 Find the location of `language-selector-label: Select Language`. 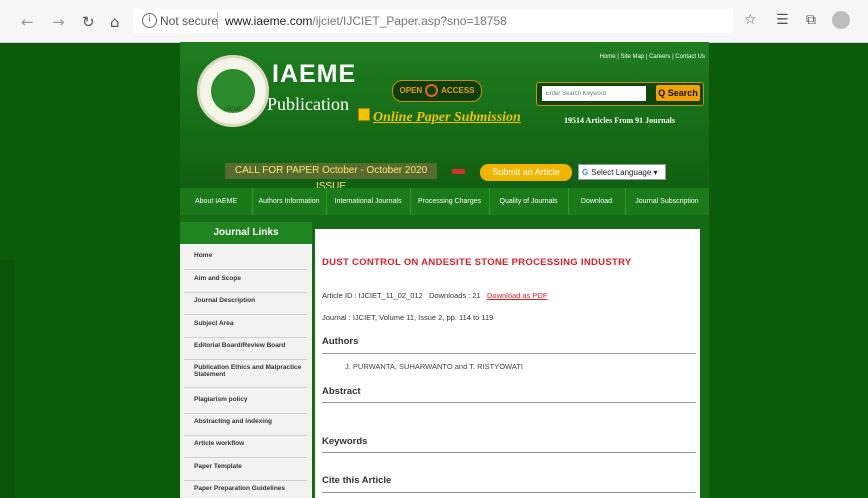

language-selector-label: Select Language is located at coordinates (621, 172).